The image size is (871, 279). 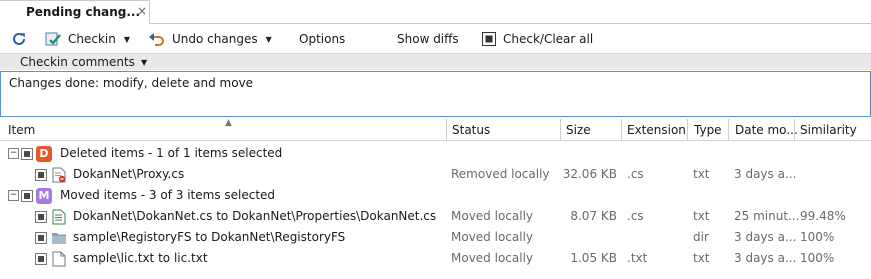 I want to click on item-size: 8.07 KB, so click(x=593, y=216).